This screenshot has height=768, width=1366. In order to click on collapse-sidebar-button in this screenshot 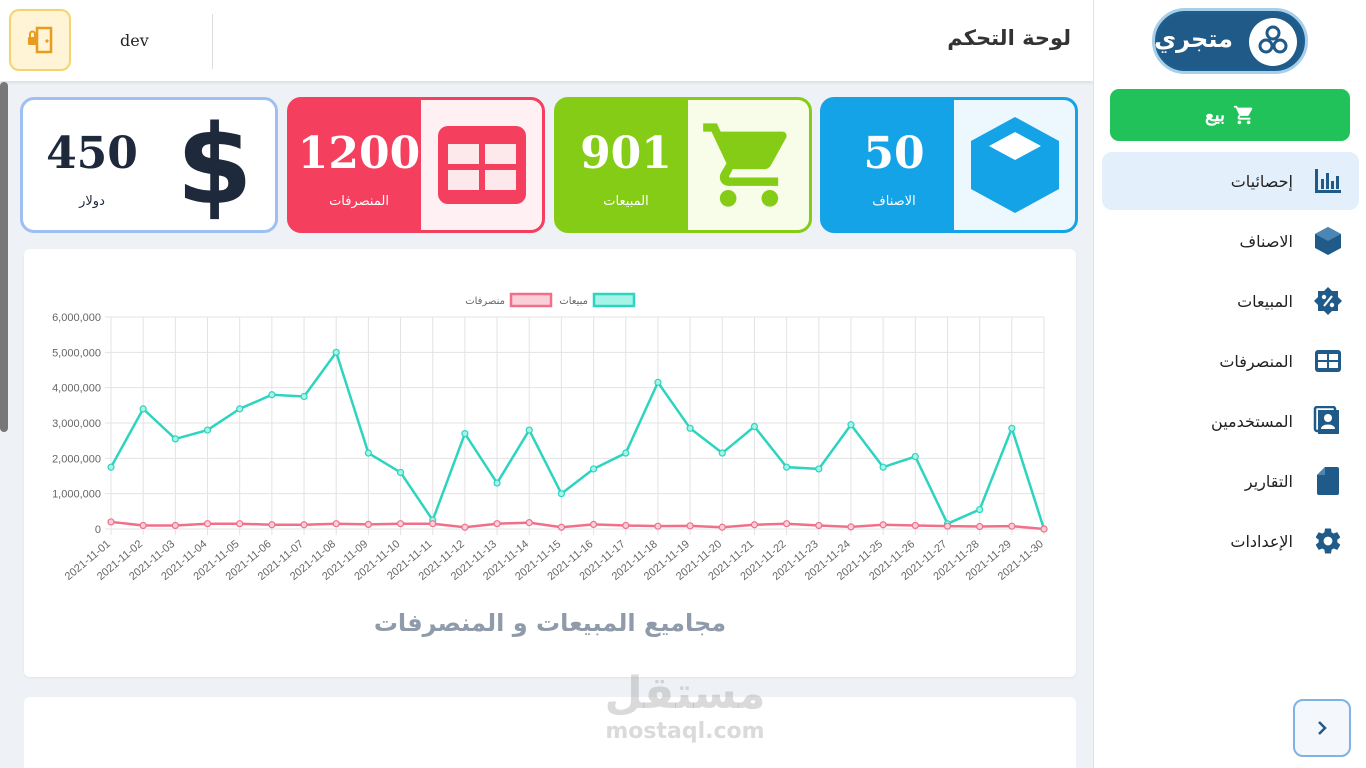, I will do `click(1322, 728)`.